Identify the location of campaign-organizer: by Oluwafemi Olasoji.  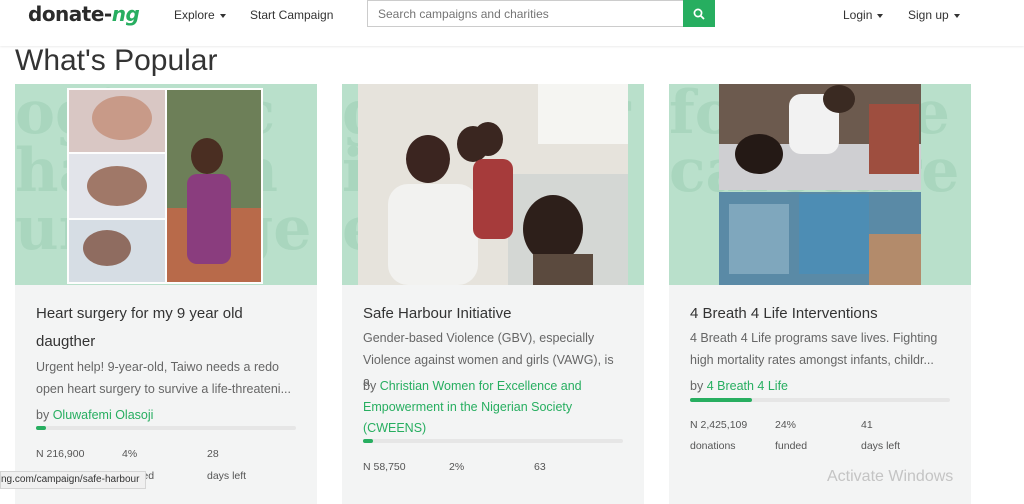
(95, 415).